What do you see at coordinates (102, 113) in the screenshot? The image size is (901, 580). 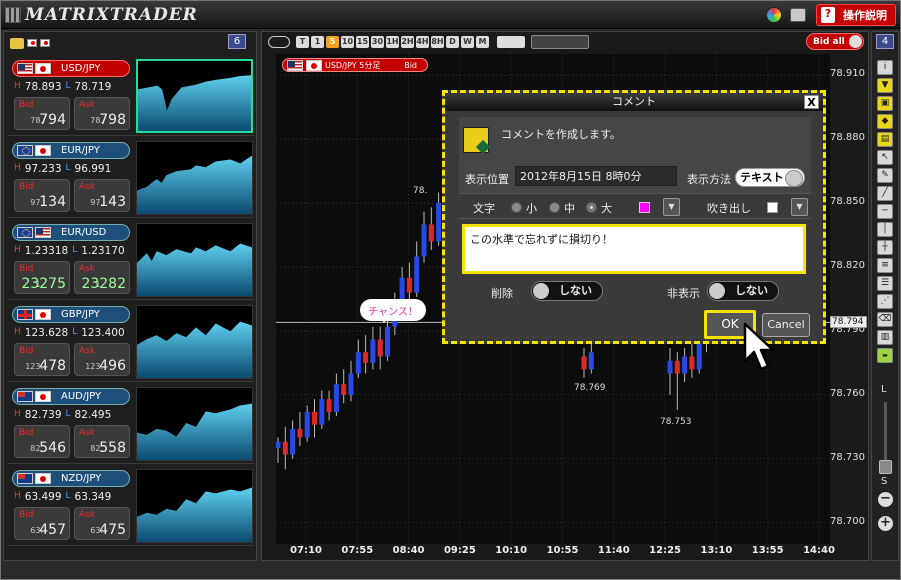 I see `ask-button: Ask 78. 798` at bounding box center [102, 113].